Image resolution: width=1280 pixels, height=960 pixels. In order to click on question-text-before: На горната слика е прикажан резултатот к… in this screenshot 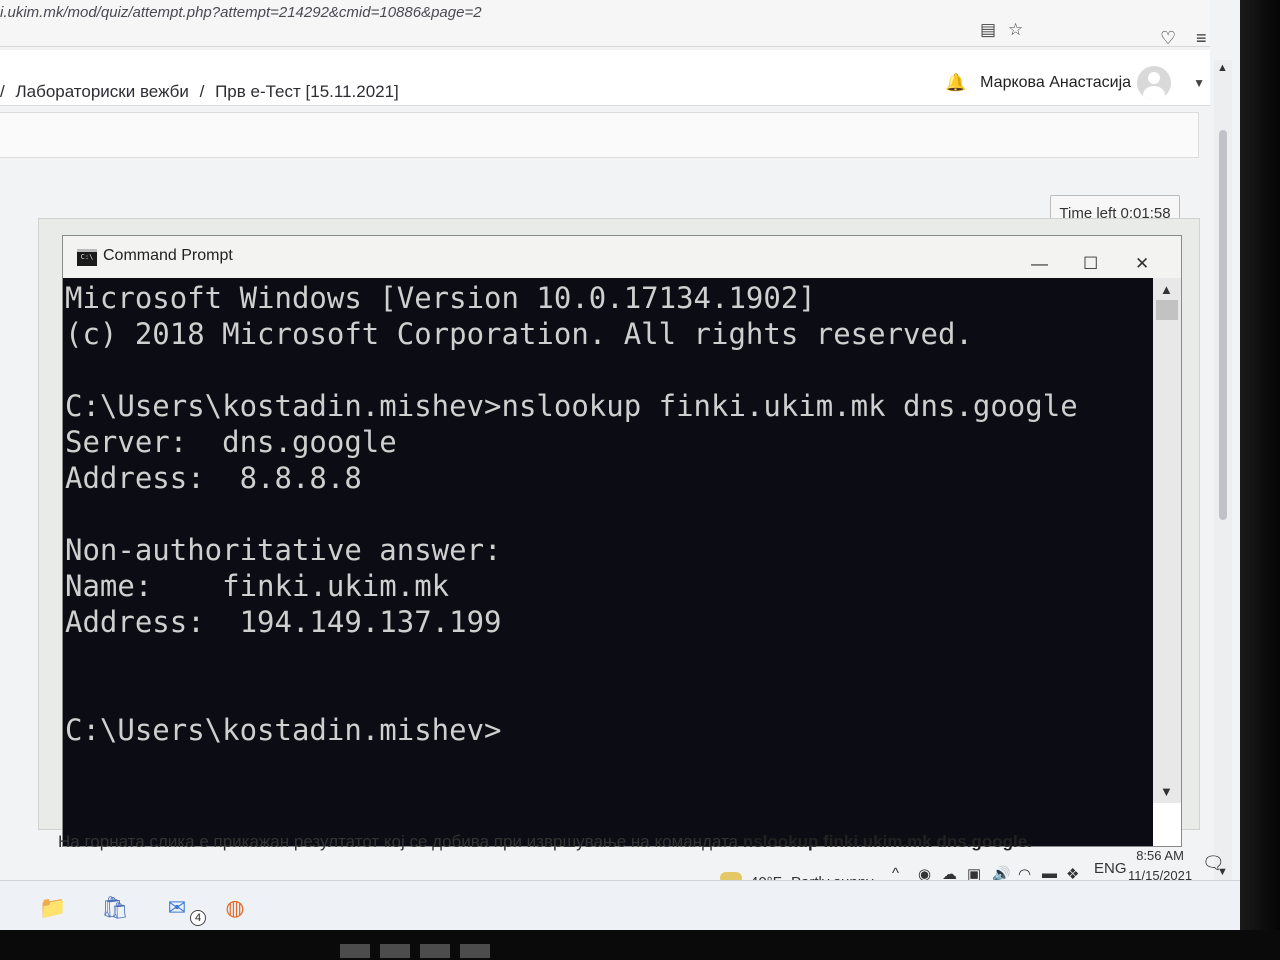, I will do `click(400, 841)`.